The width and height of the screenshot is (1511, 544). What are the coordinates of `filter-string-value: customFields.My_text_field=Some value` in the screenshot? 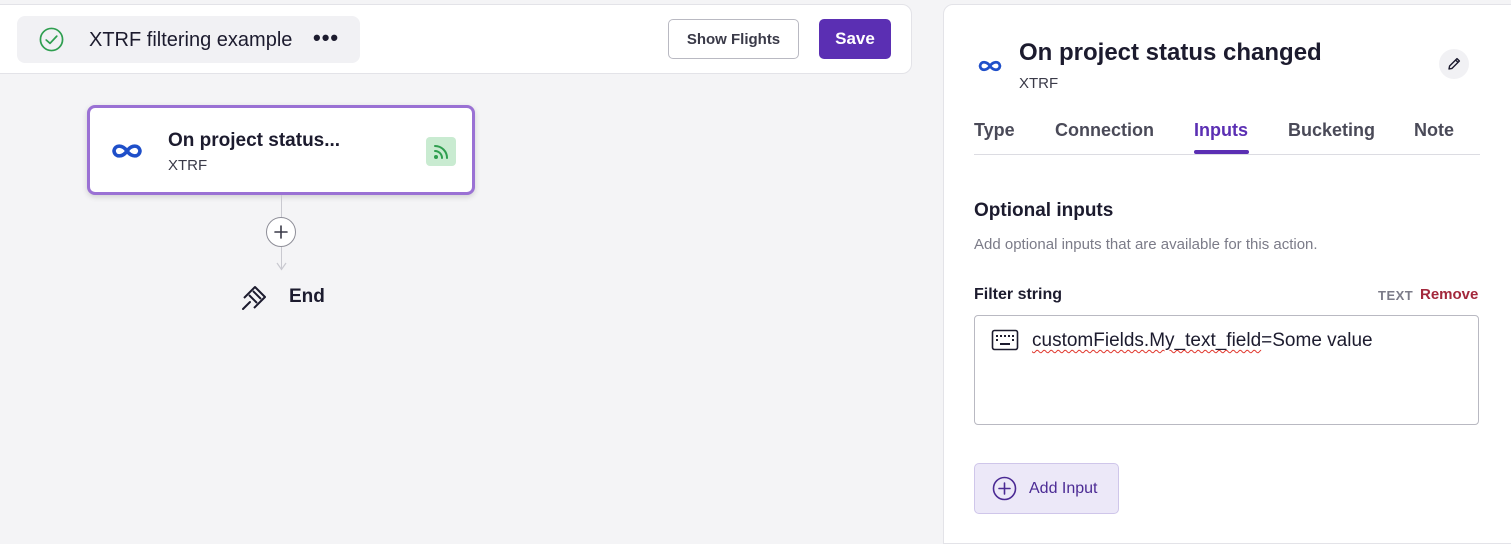 It's located at (1202, 341).